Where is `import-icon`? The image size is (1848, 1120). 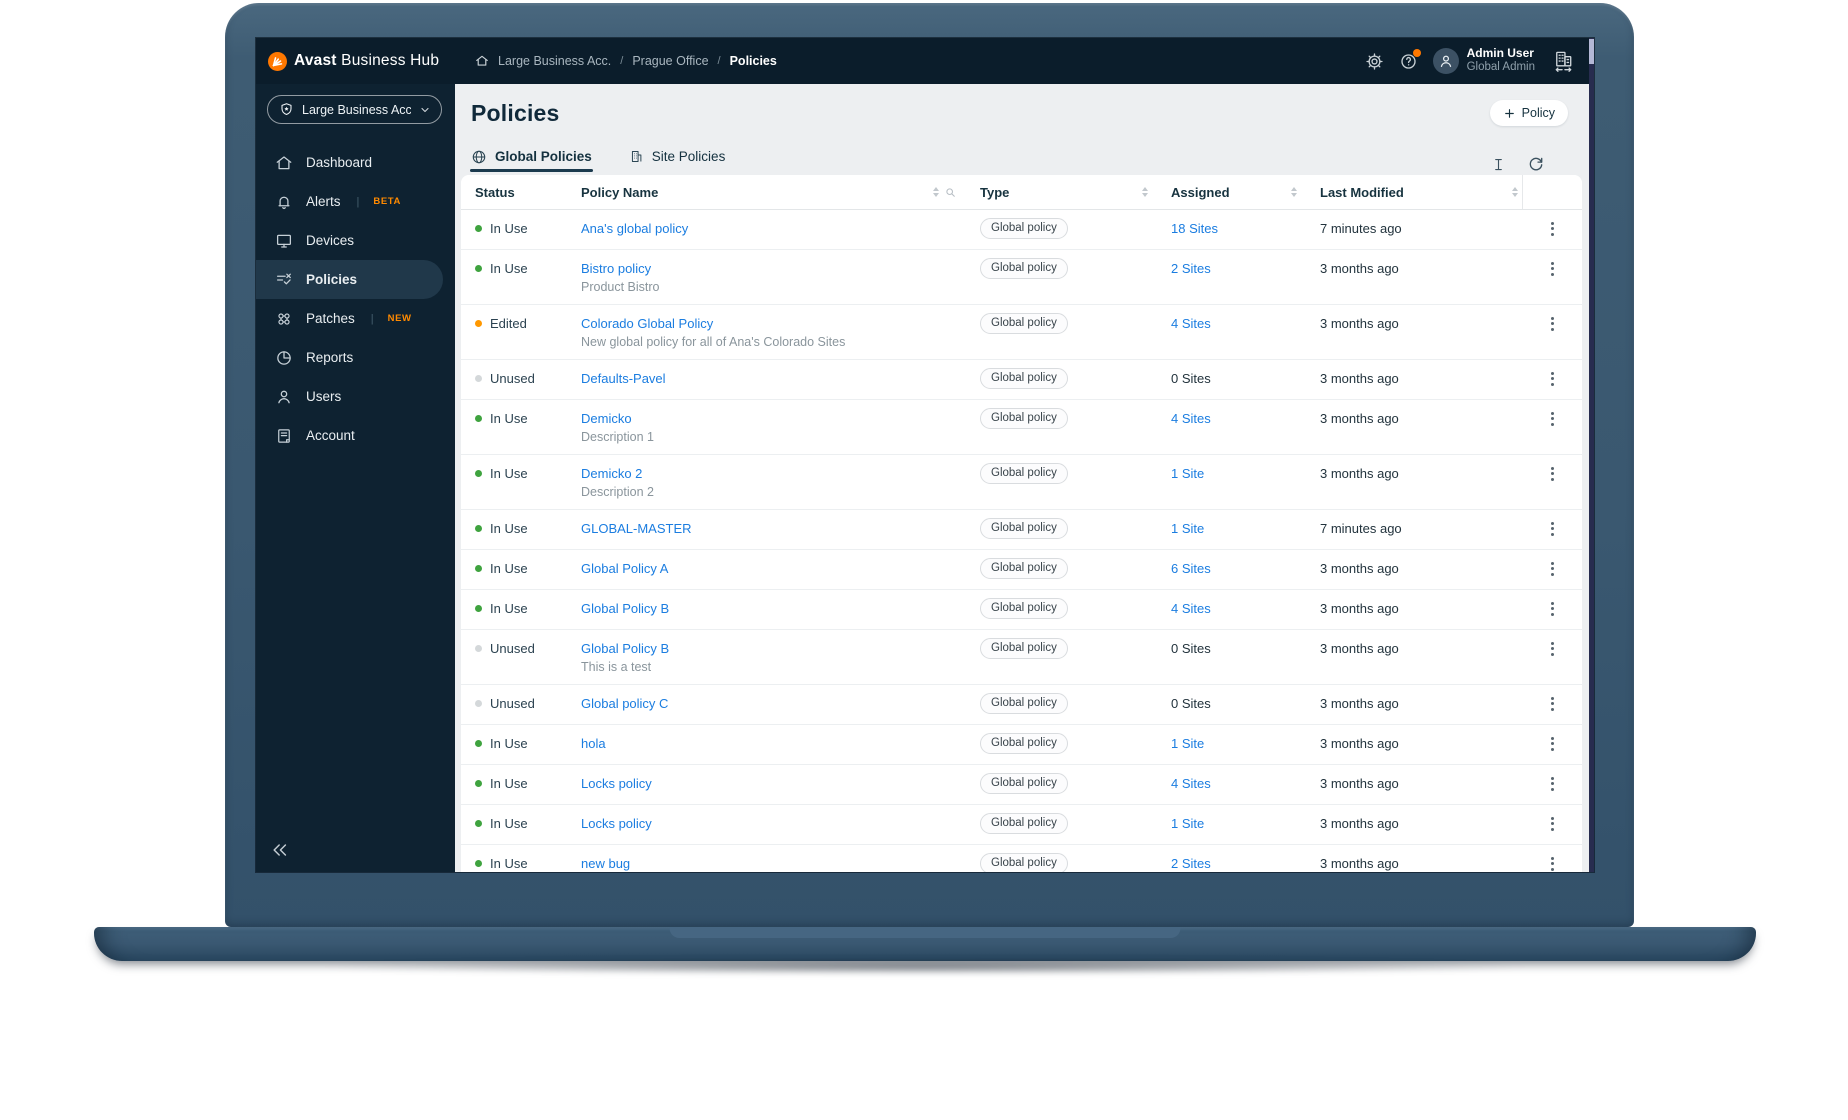
import-icon is located at coordinates (1498, 164).